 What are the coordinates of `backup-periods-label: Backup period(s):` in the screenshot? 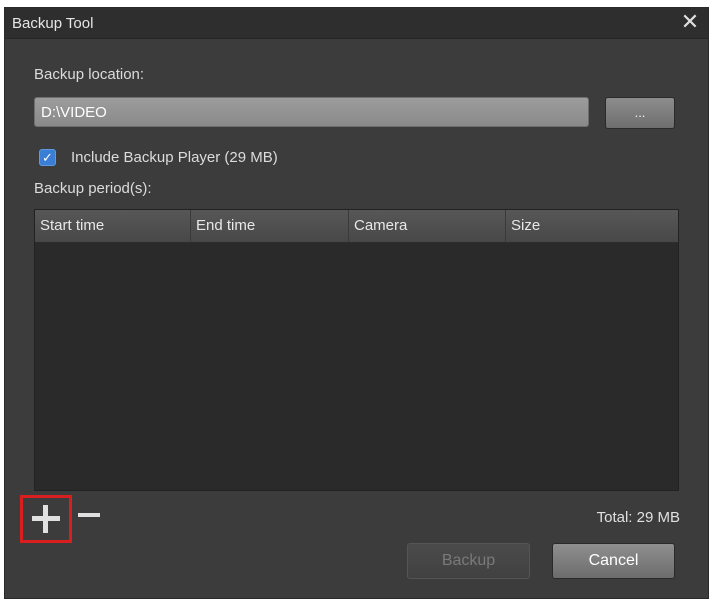 It's located at (93, 188).